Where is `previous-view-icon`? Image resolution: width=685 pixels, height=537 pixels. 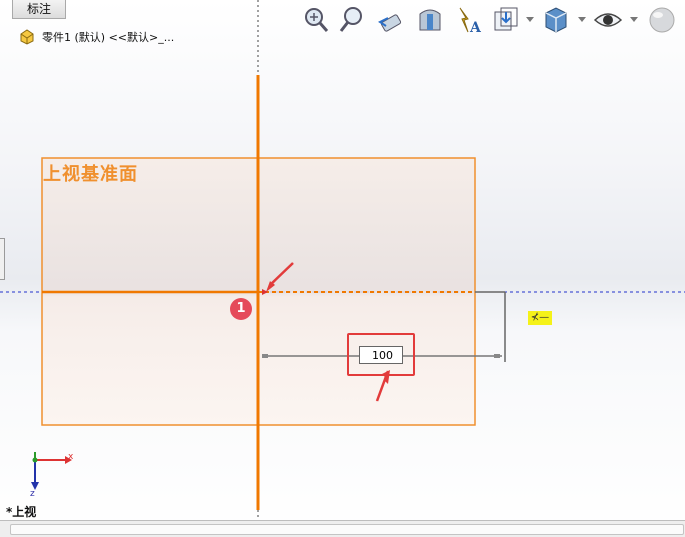 previous-view-icon is located at coordinates (392, 20).